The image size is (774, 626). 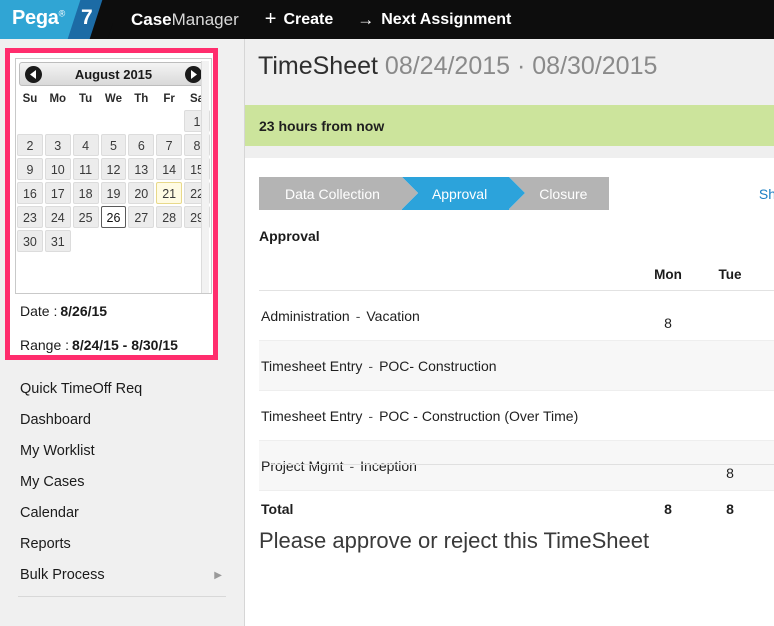 I want to click on table-header-row: Mon Tue, so click(x=516, y=275).